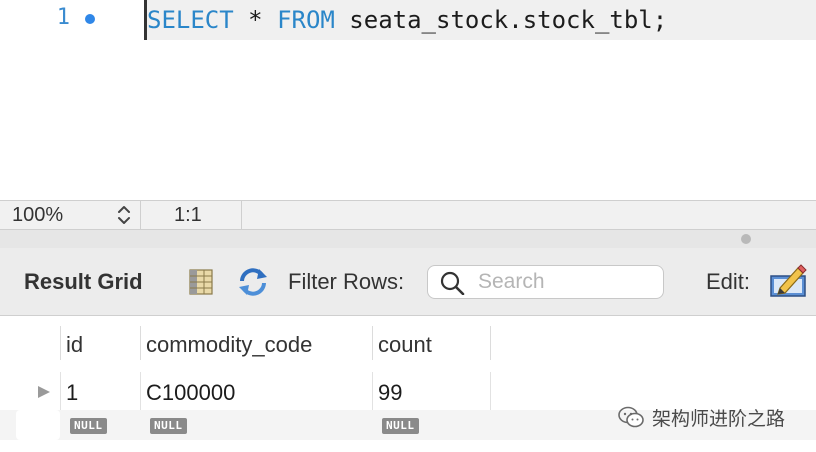 The image size is (816, 452). What do you see at coordinates (38, 425) in the screenshot?
I see `new-row-header` at bounding box center [38, 425].